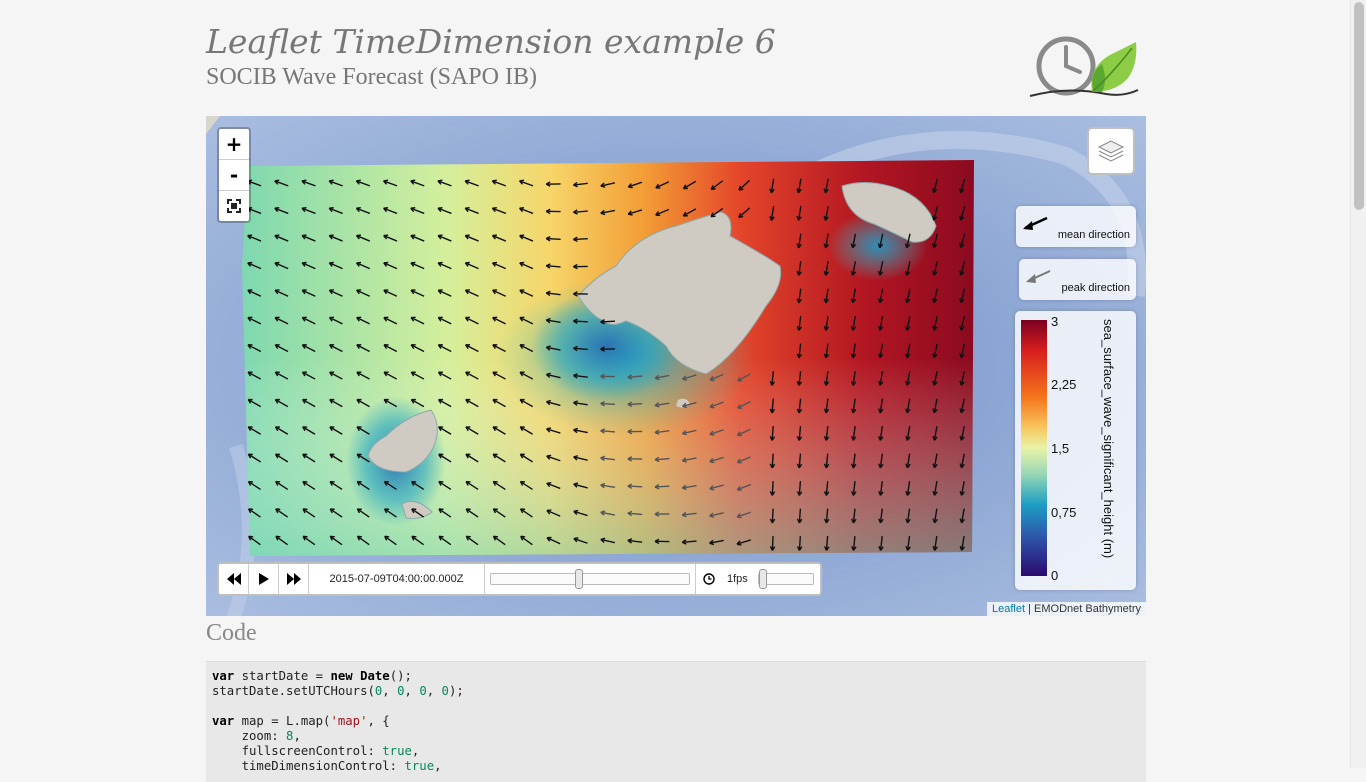 This screenshot has height=782, width=1366. What do you see at coordinates (579, 579) in the screenshot?
I see `timeline-slider-handle` at bounding box center [579, 579].